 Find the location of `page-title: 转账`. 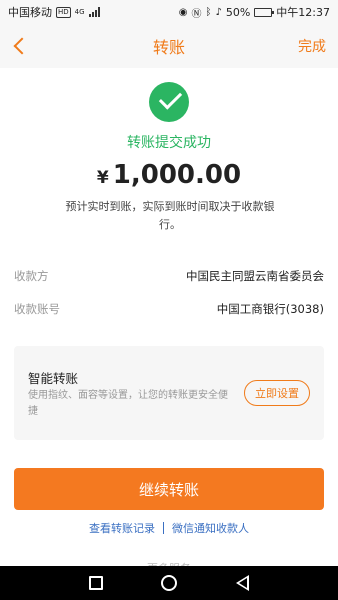

page-title: 转账 is located at coordinates (168, 47).